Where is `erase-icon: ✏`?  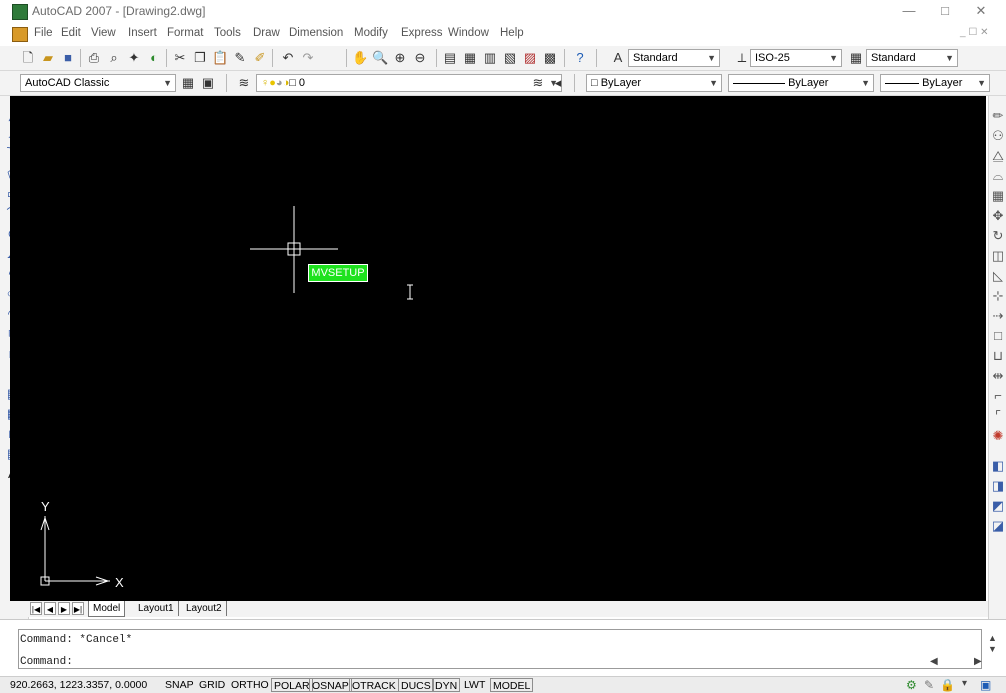
erase-icon: ✏ is located at coordinates (997, 116).